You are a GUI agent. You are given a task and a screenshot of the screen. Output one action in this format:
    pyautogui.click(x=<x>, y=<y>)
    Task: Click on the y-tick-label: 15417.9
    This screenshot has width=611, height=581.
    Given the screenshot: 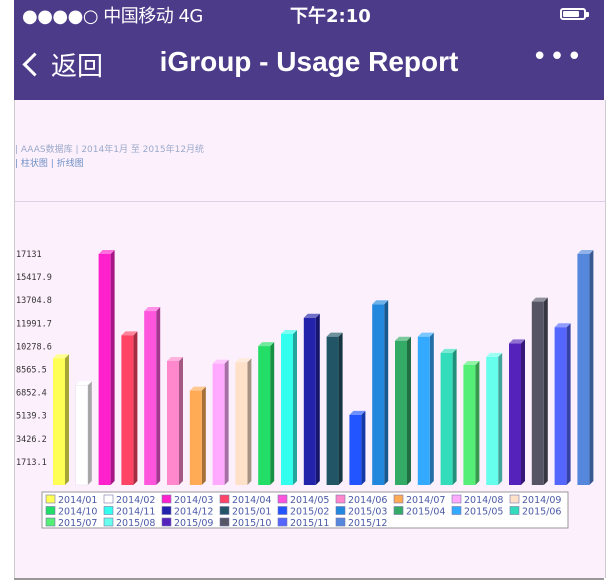 What is the action you would take?
    pyautogui.click(x=34, y=278)
    